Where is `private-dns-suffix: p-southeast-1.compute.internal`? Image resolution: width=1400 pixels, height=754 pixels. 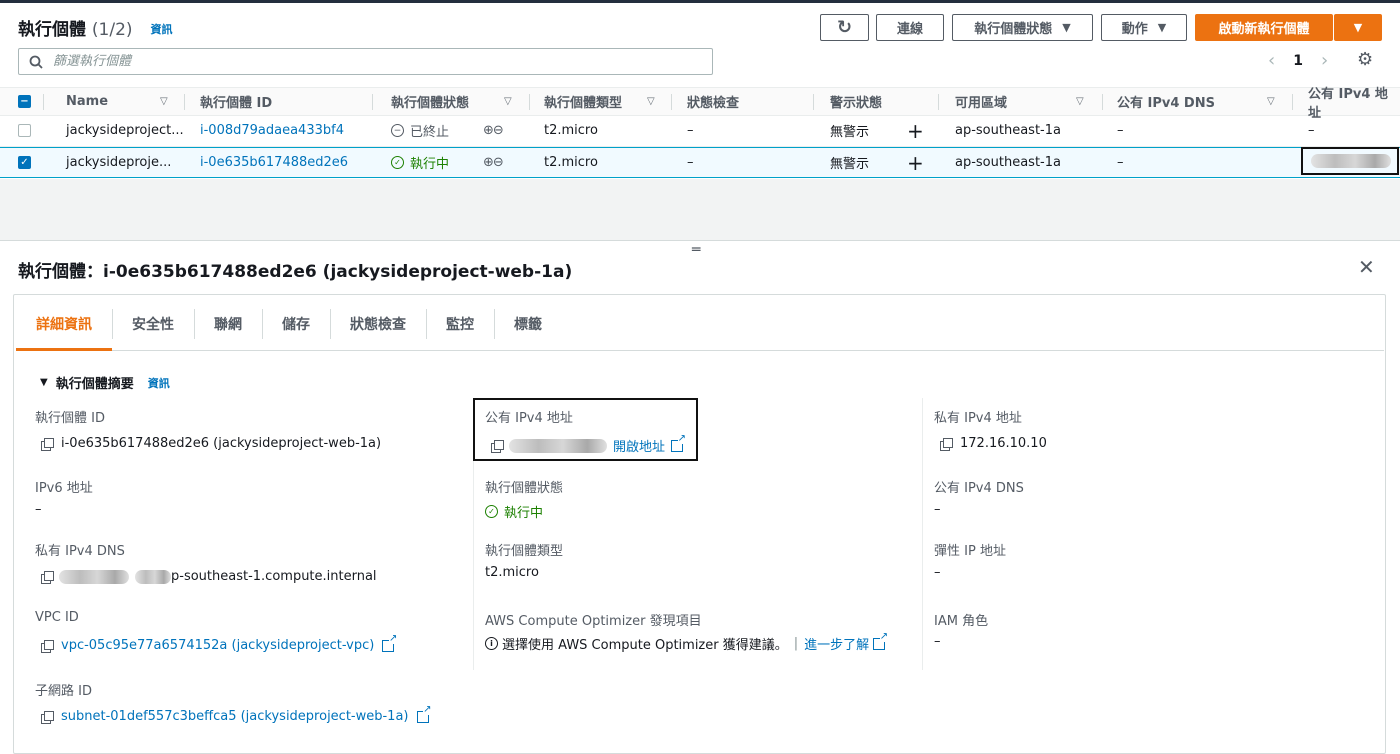 private-dns-suffix: p-southeast-1.compute.internal is located at coordinates (274, 576).